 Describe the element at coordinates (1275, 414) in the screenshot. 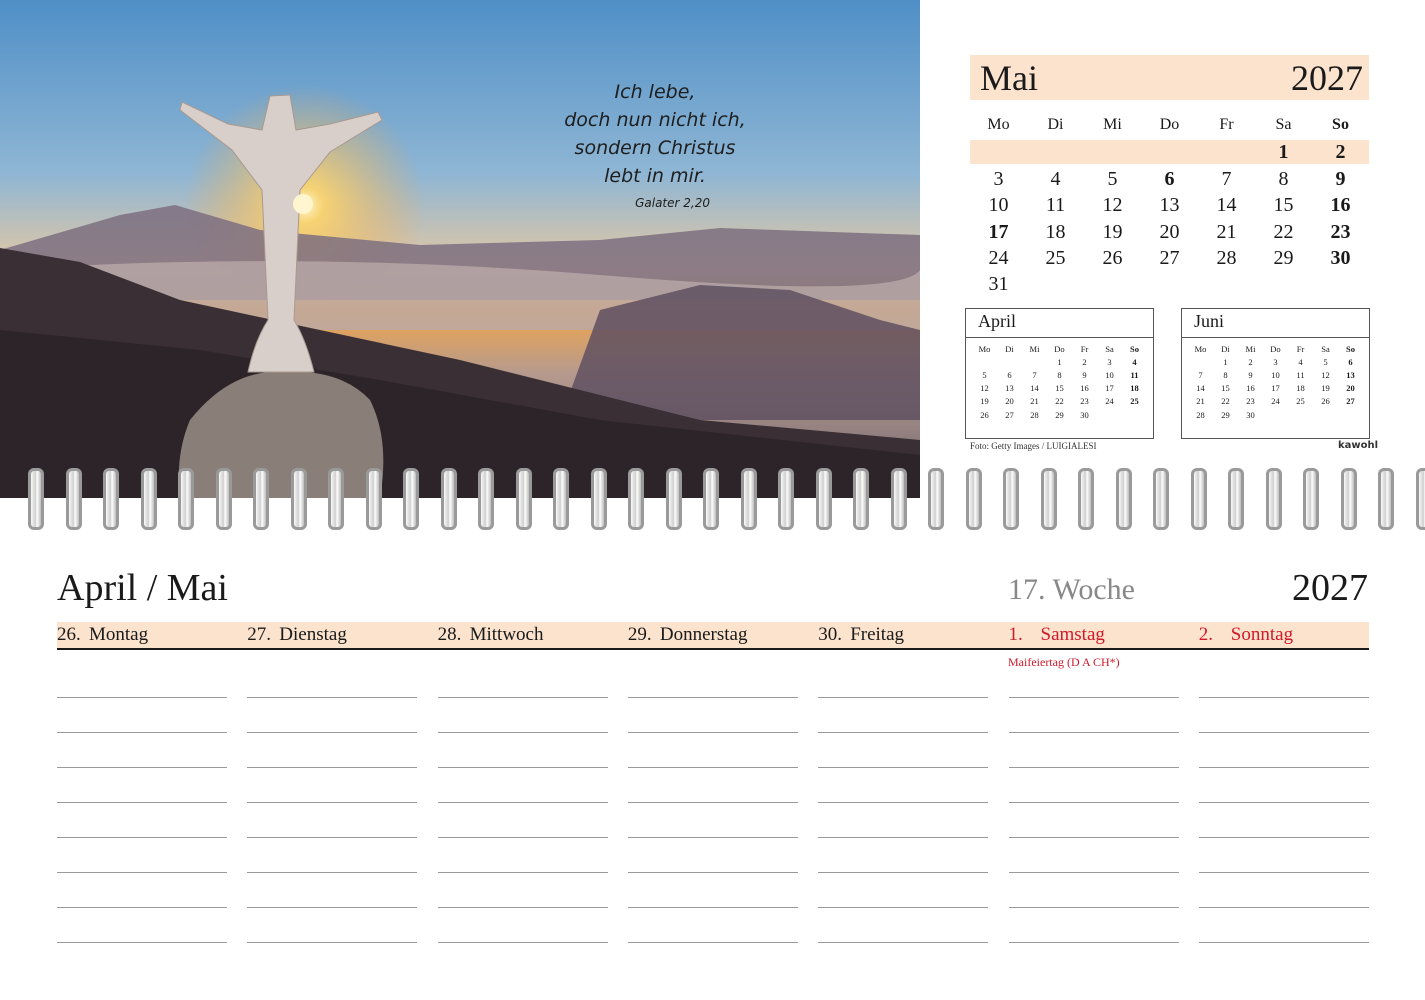

I see `week-row: 28 29 30` at that location.